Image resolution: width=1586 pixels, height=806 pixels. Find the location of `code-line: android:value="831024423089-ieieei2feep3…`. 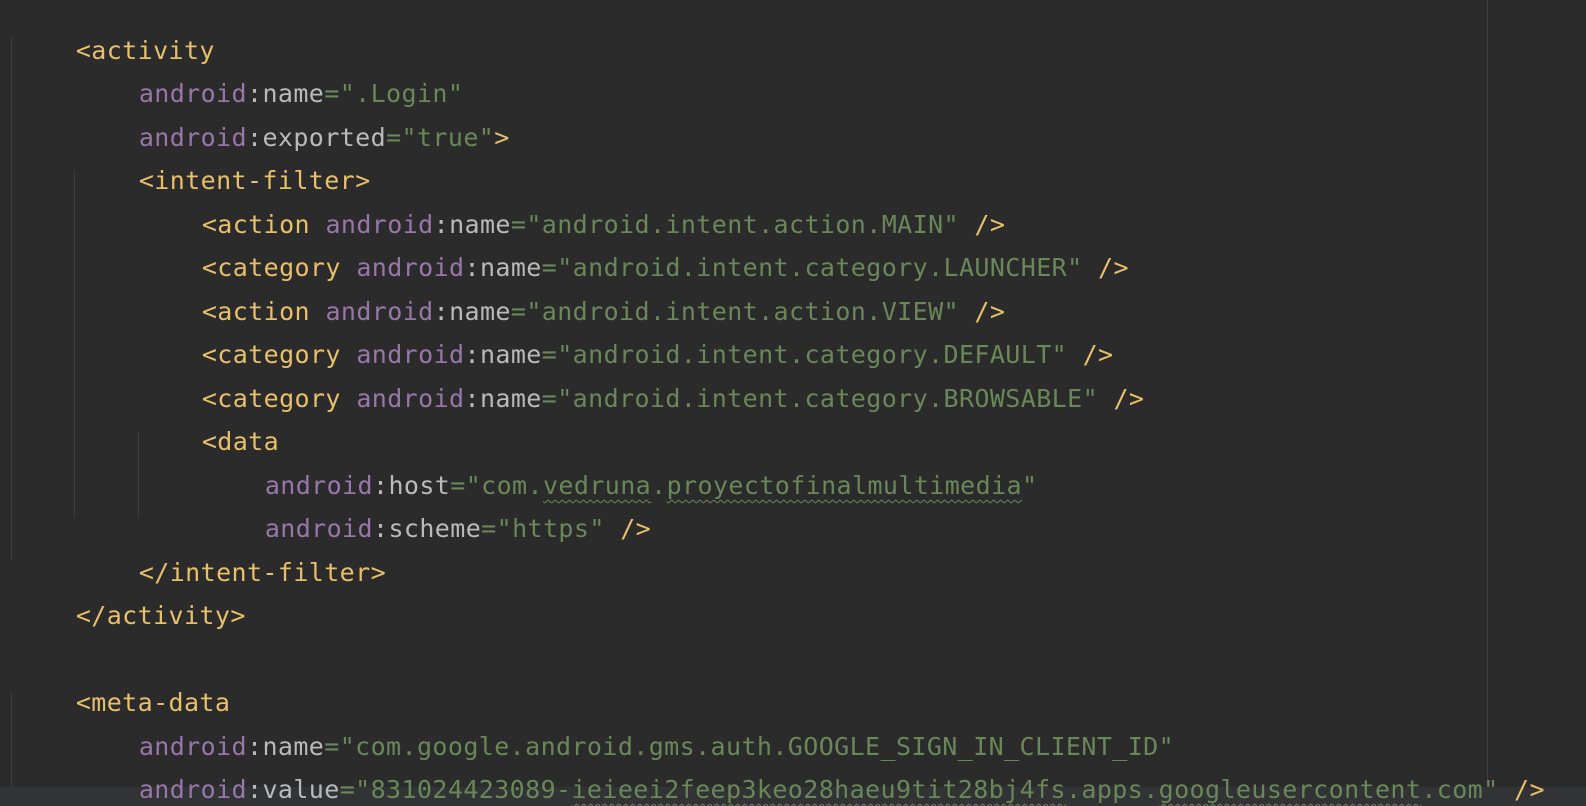

code-line: android:value="831024423089-ieieei2feep3… is located at coordinates (772, 773).